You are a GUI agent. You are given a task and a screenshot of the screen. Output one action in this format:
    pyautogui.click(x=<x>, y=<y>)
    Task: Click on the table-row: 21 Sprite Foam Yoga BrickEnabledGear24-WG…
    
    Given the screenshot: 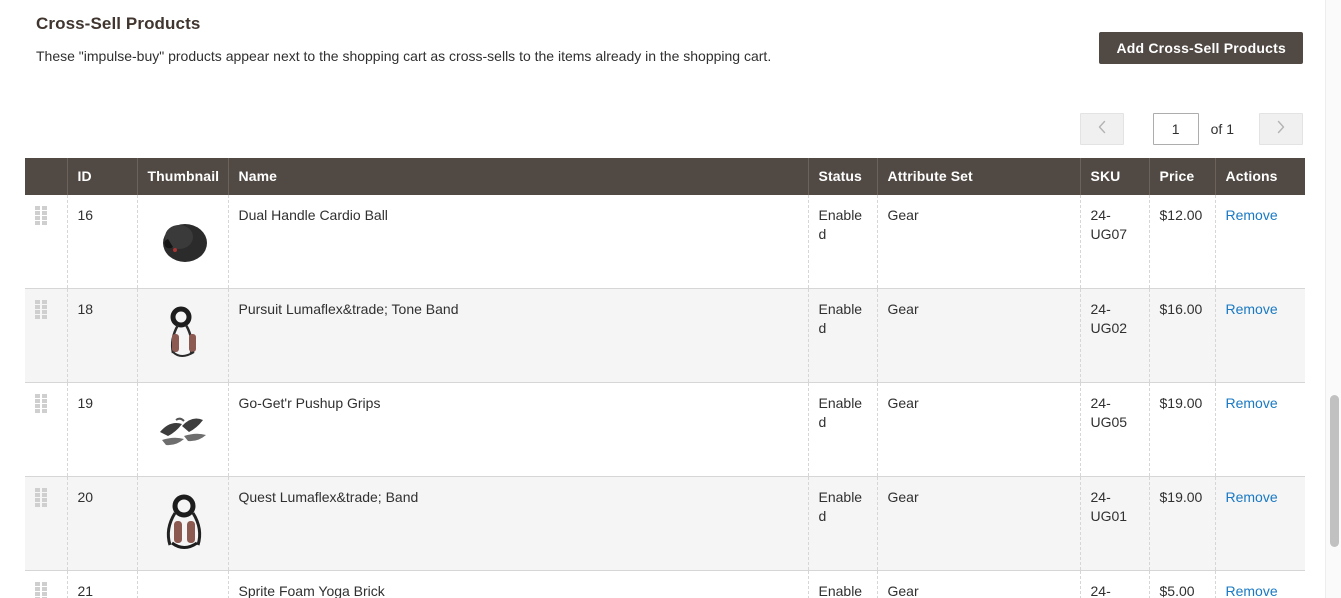 What is the action you would take?
    pyautogui.click(x=665, y=584)
    